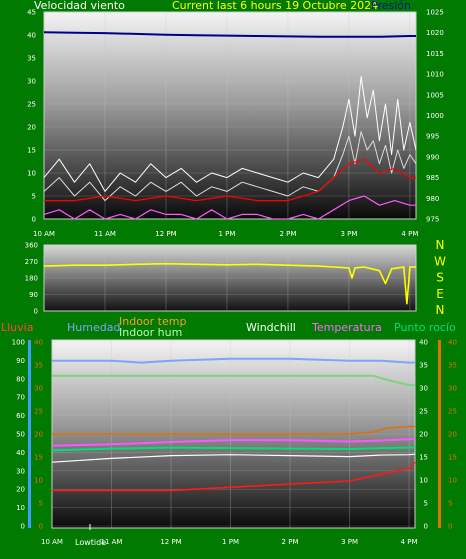 The width and height of the screenshot is (466, 559). What do you see at coordinates (23, 527) in the screenshot?
I see `humidity-y-tick-label: 0` at bounding box center [23, 527].